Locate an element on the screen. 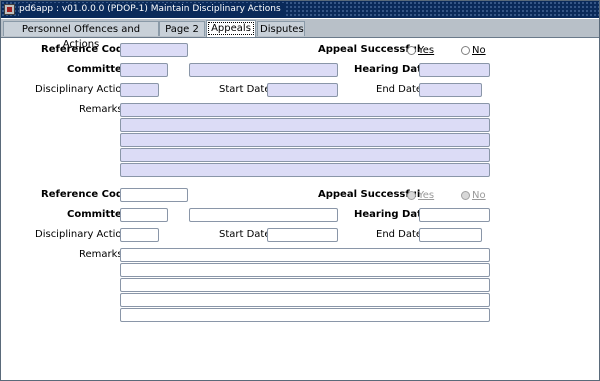 This screenshot has width=600, height=381. tab-page-2: Page 2 is located at coordinates (182, 28).